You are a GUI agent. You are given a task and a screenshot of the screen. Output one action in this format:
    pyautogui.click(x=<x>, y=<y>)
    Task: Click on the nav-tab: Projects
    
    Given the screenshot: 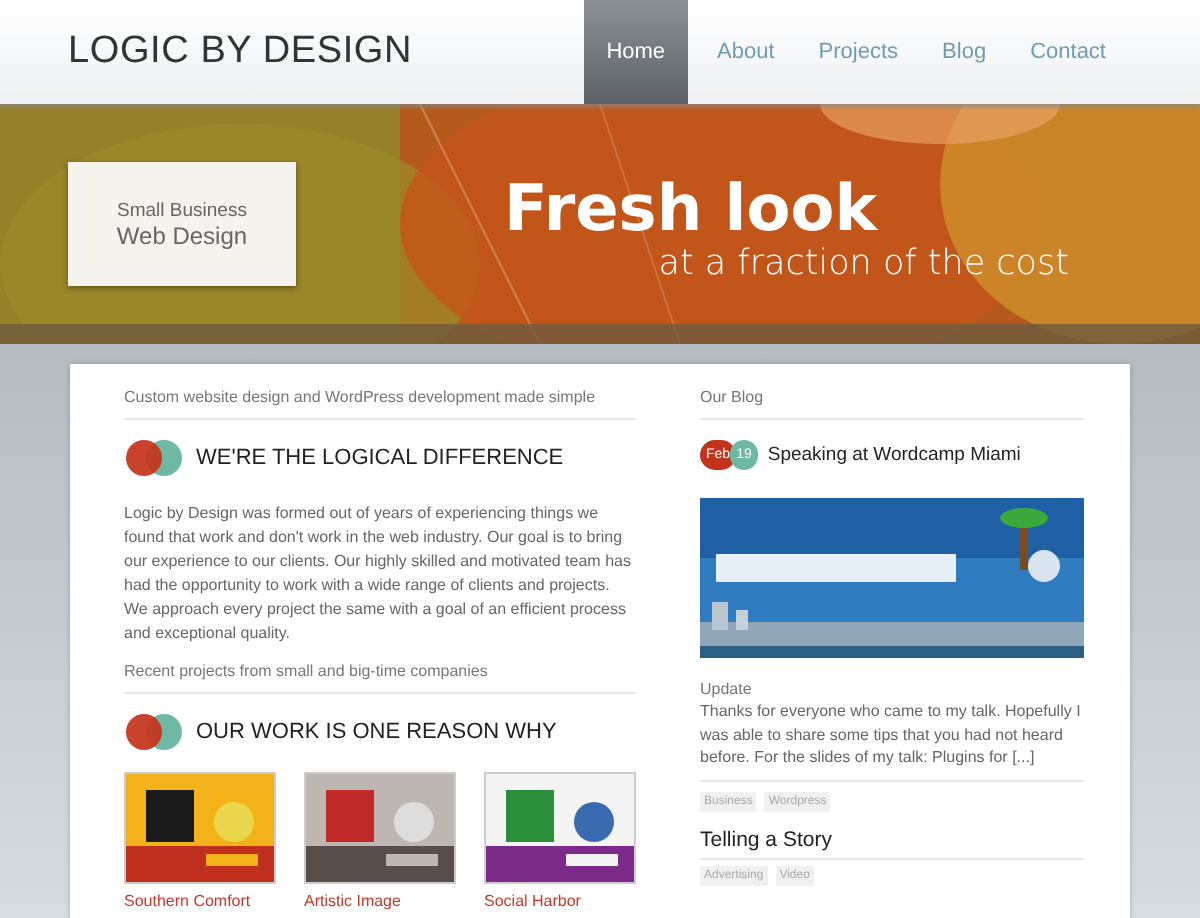 What is the action you would take?
    pyautogui.click(x=858, y=52)
    